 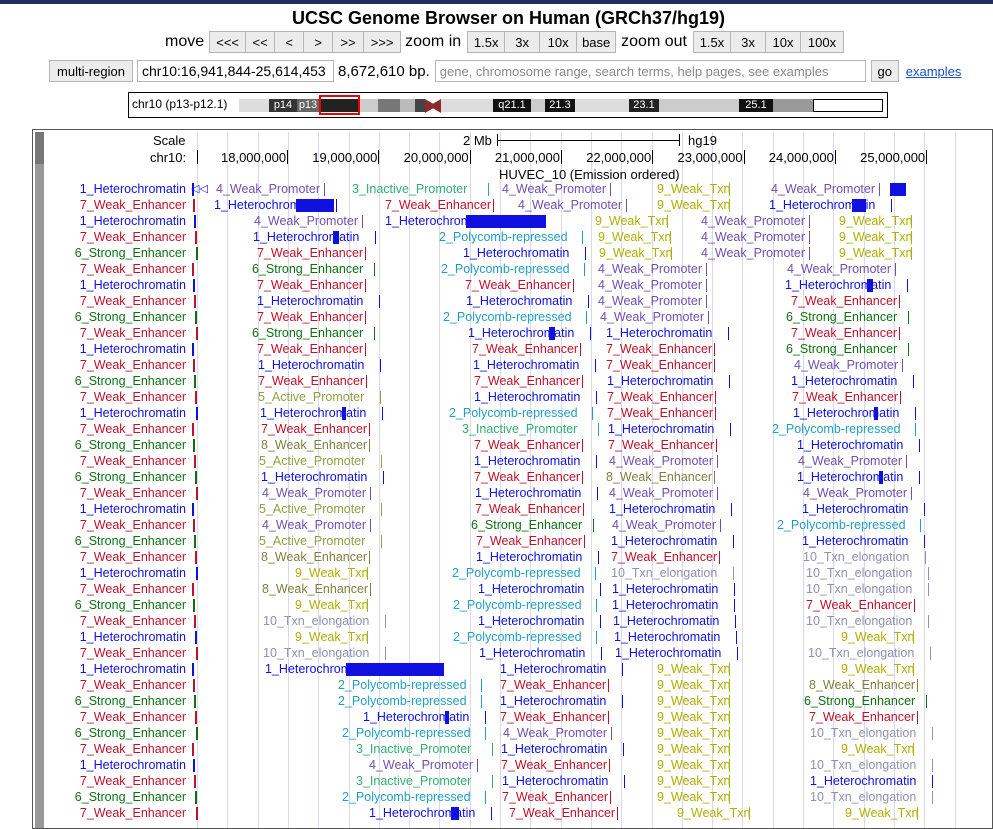 What do you see at coordinates (318, 42) in the screenshot?
I see `move-right-button: >` at bounding box center [318, 42].